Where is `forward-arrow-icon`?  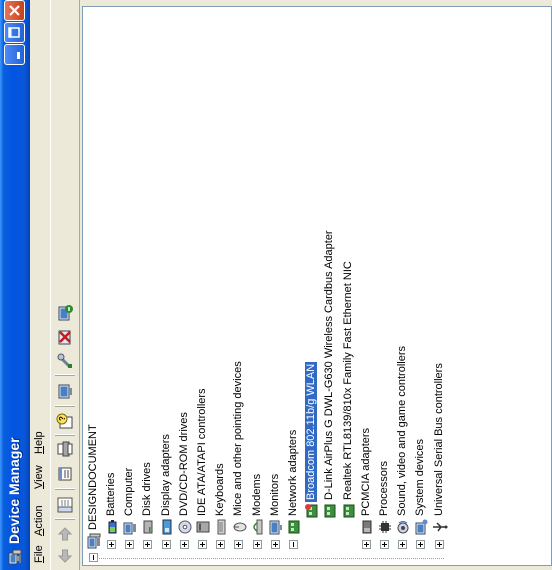
forward-arrow-icon is located at coordinates (65, 534).